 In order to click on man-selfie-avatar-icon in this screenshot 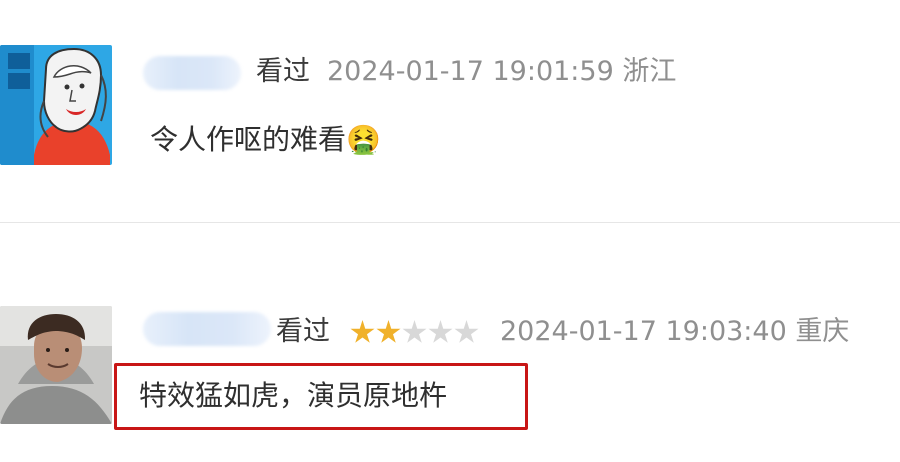, I will do `click(56, 365)`.